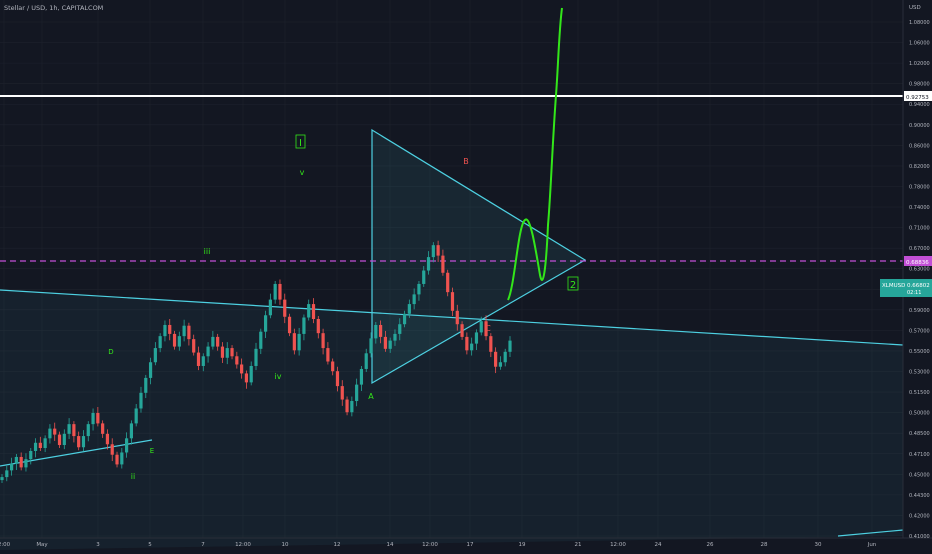 This screenshot has width=932, height=554. Describe the element at coordinates (390, 545) in the screenshot. I see `x-tick-label: 14` at that location.